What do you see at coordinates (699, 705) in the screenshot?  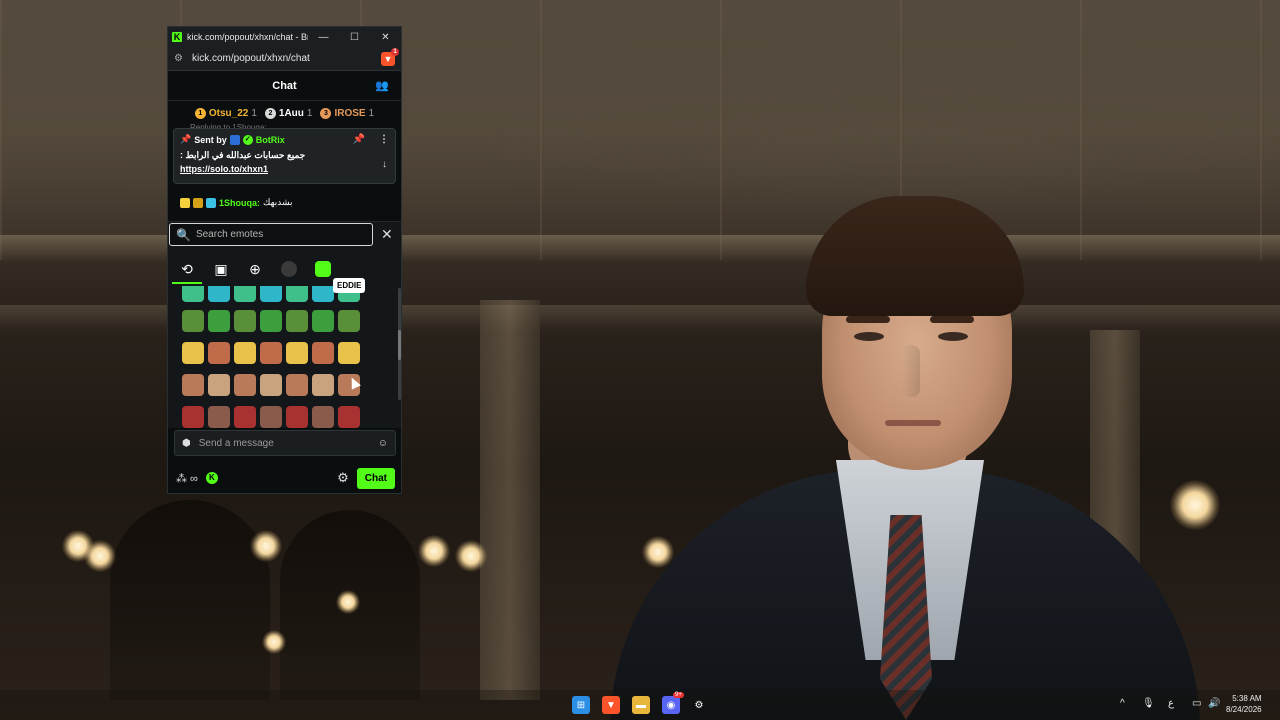 I see `steam-app-icon: ⚙` at bounding box center [699, 705].